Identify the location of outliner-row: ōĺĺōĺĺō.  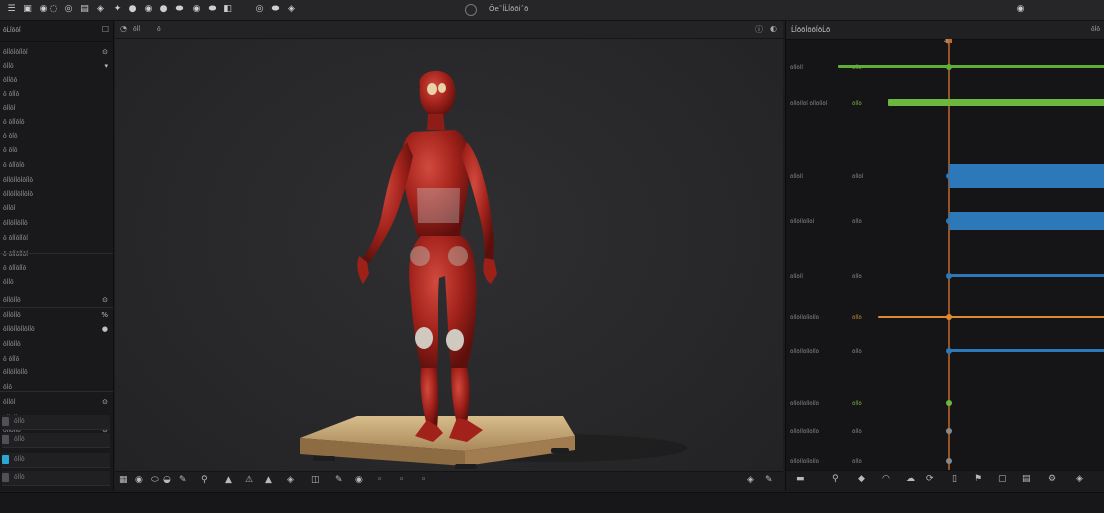
(56, 345).